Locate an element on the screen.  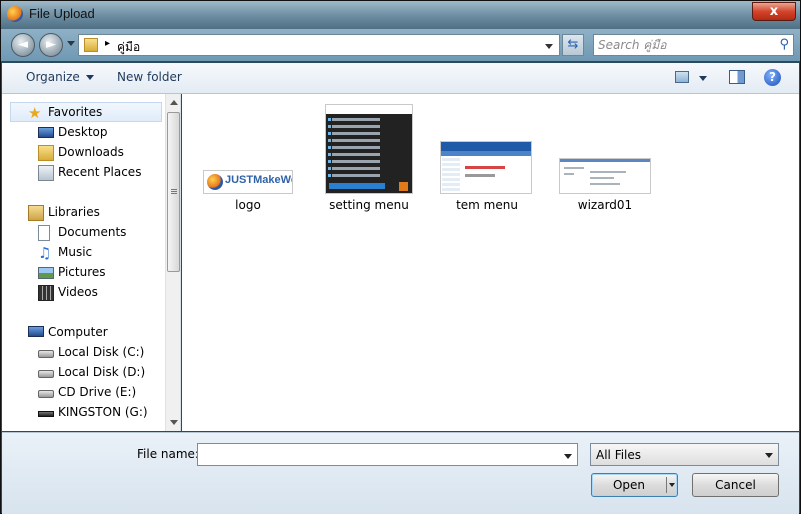
cancel-button: Cancel is located at coordinates (735, 485).